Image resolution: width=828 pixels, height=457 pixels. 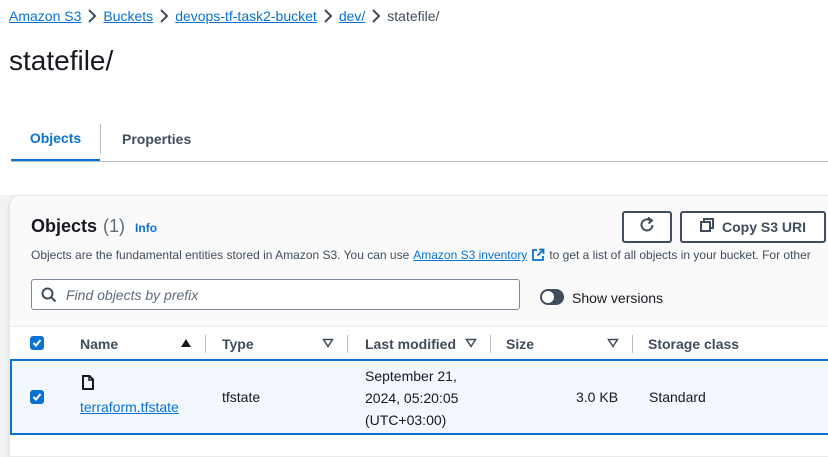 I want to click on column-header-last-modified: Last modified, so click(x=410, y=343).